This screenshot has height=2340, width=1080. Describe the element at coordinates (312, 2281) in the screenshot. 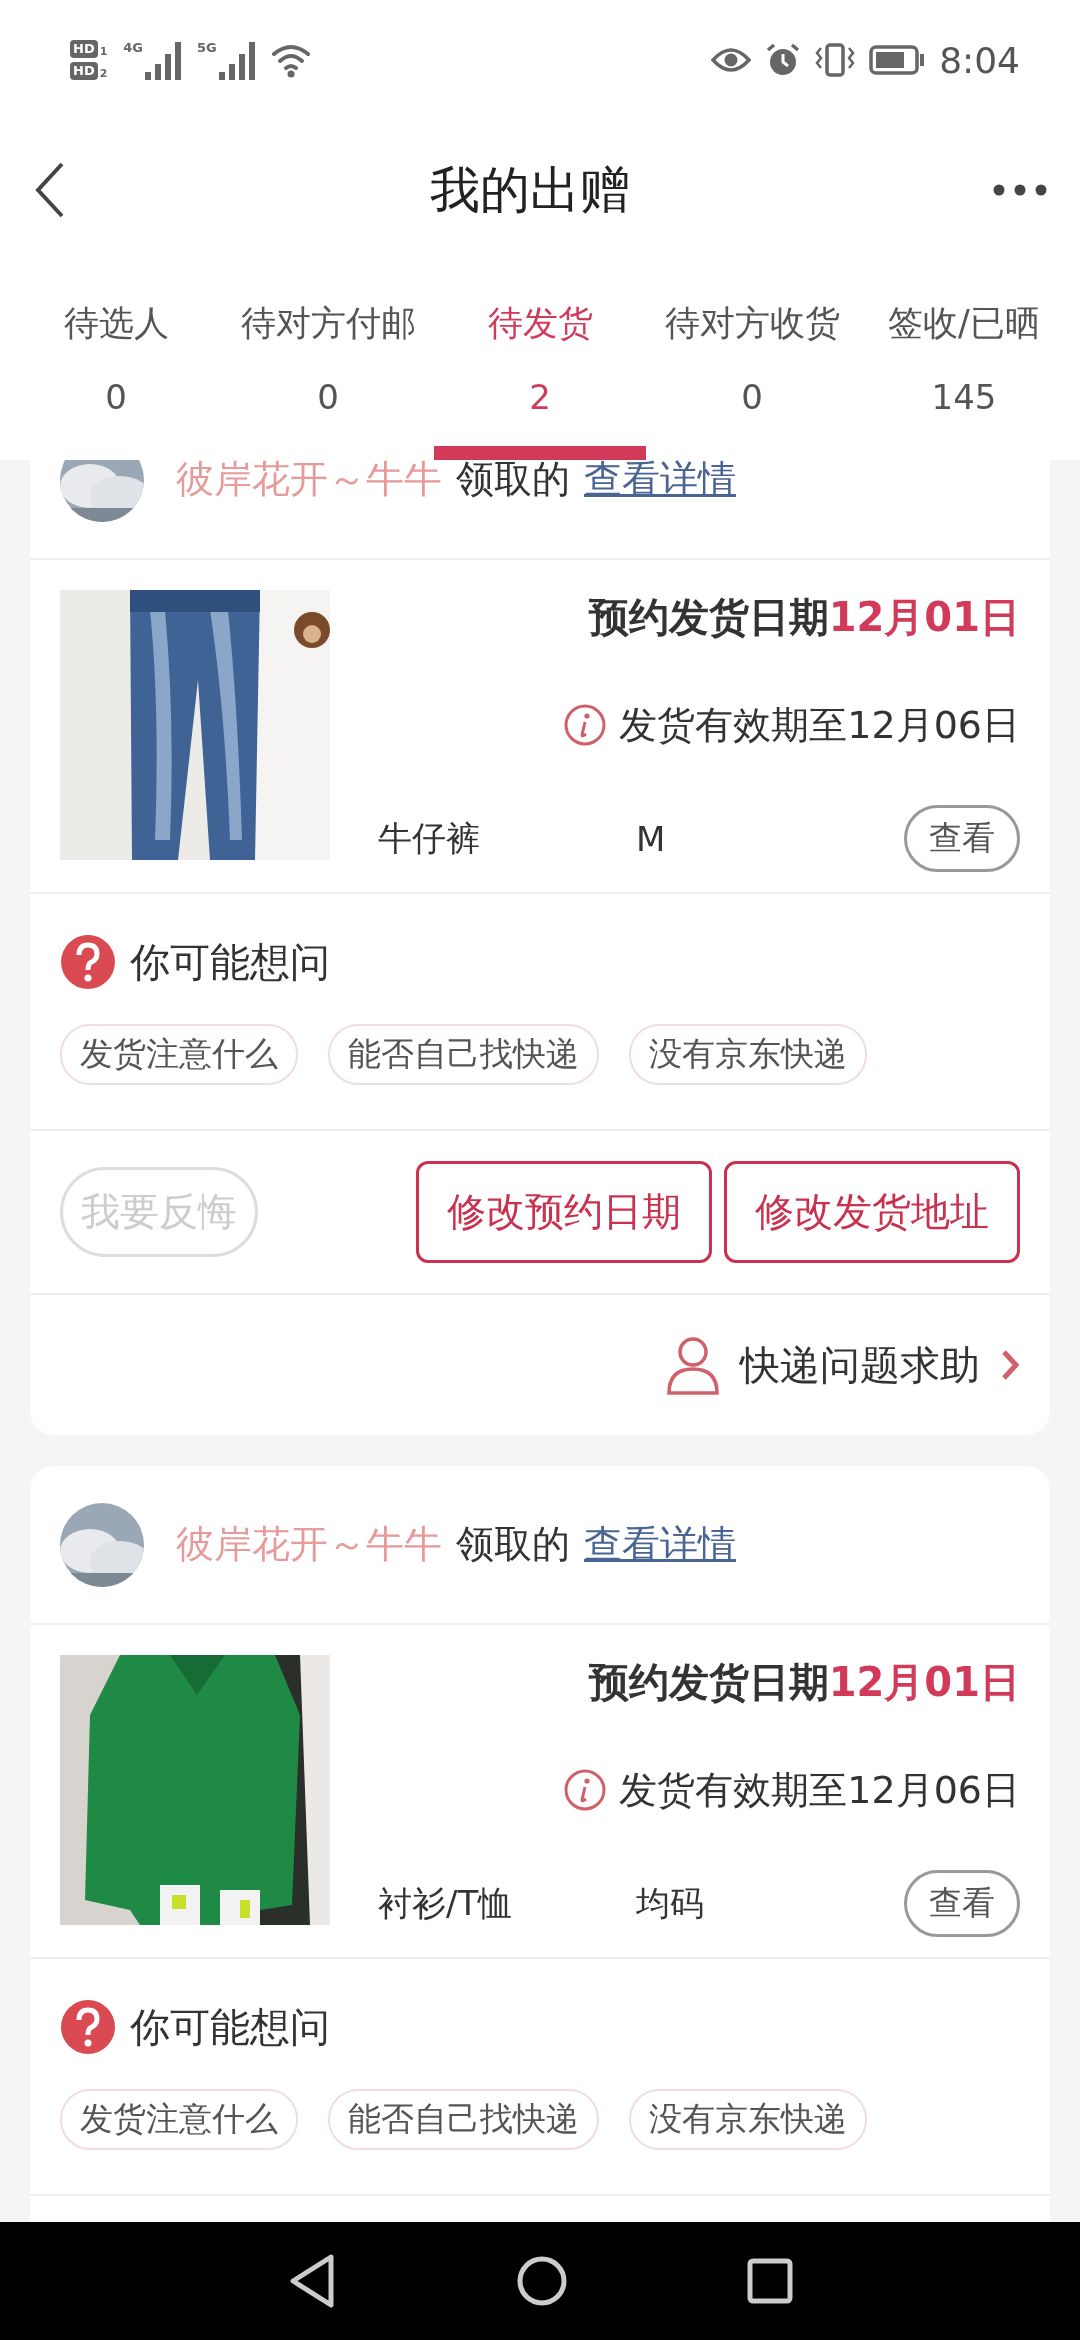

I see `back-nav-icon` at that location.